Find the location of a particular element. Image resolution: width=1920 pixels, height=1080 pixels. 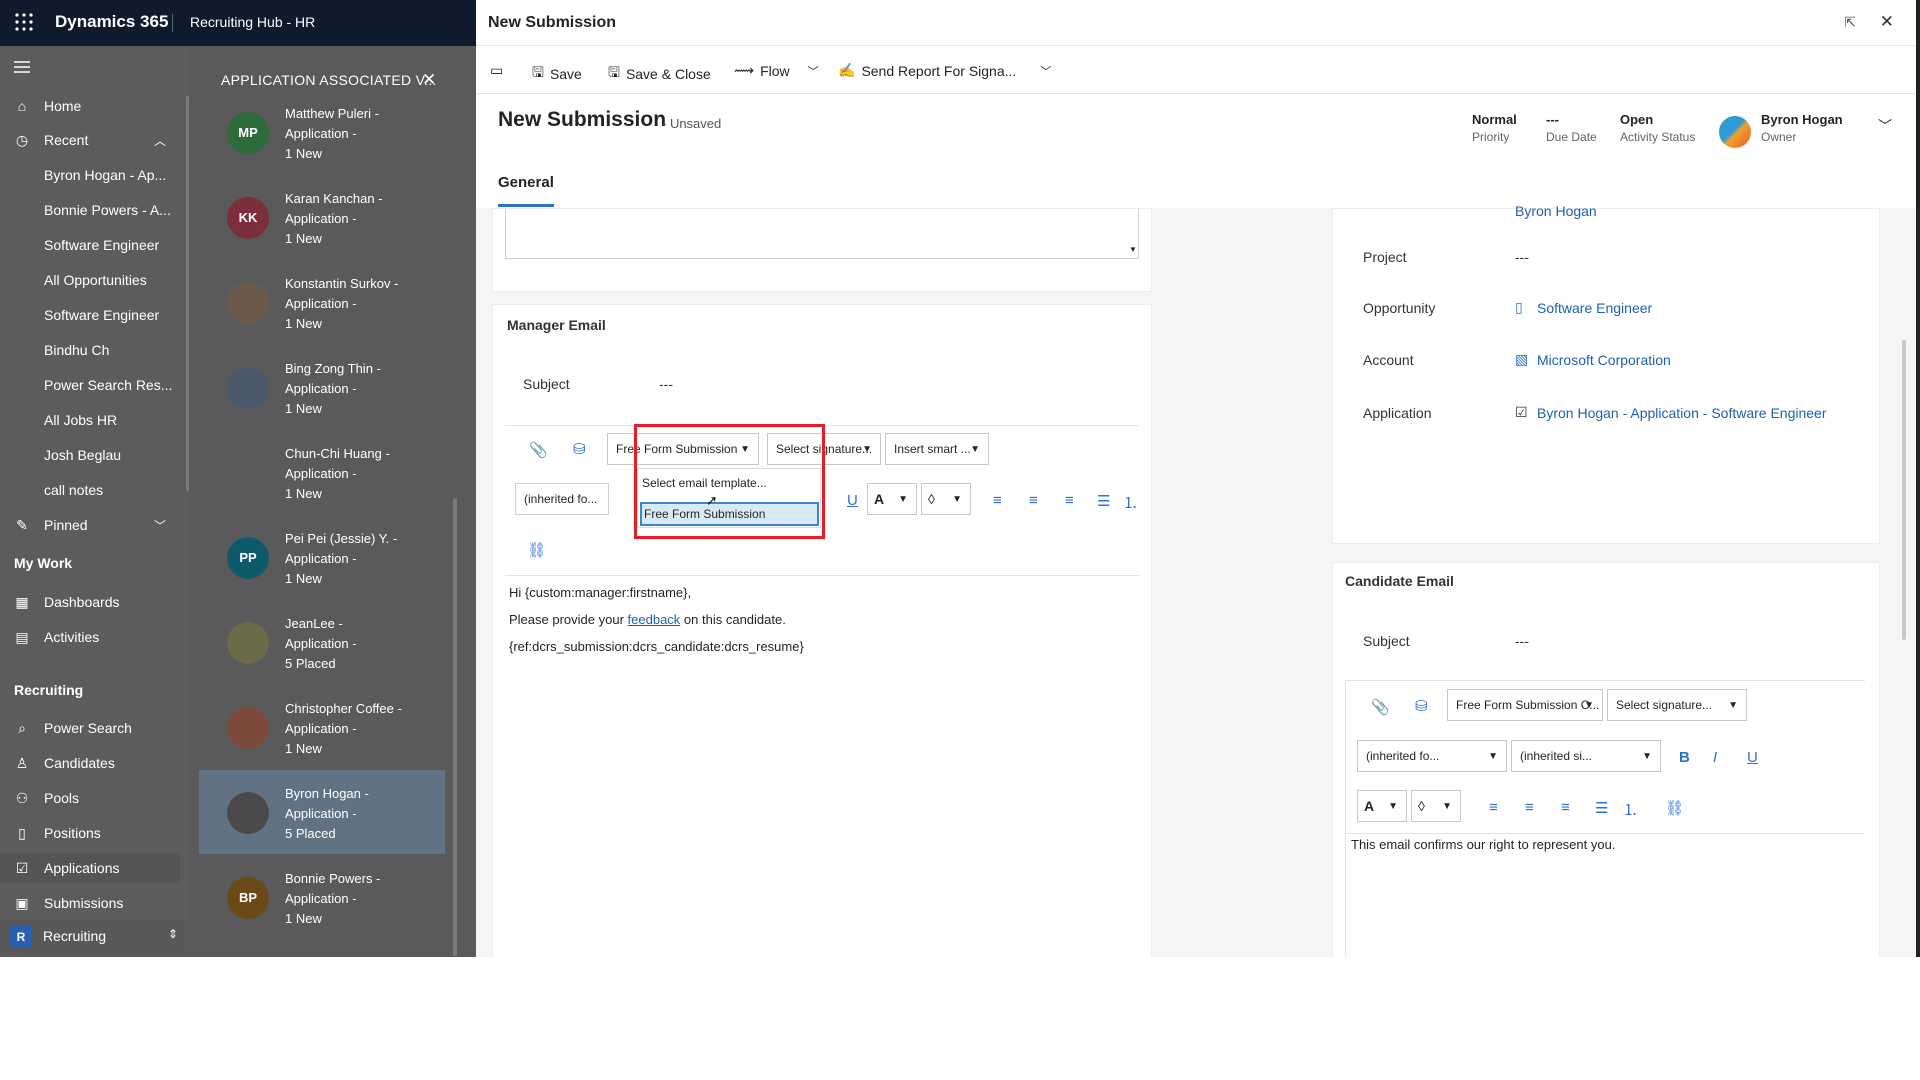

app-area-name: Recruiting Hub - HR is located at coordinates (252, 22).